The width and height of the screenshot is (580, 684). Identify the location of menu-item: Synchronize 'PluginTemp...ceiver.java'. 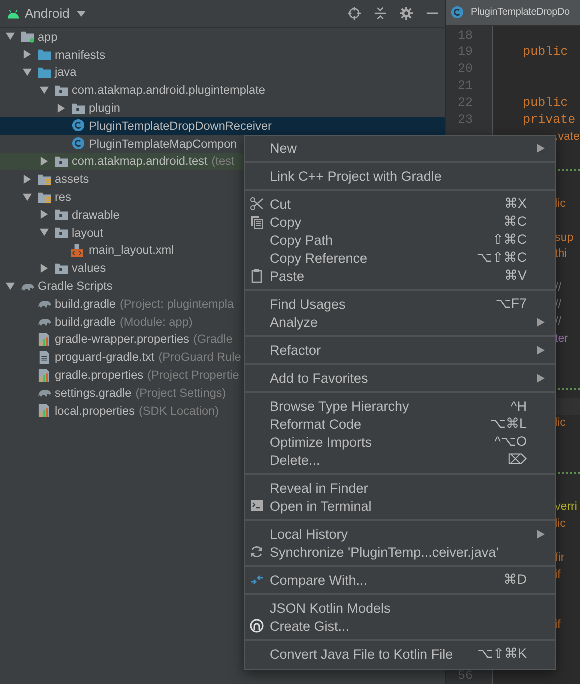
(400, 552).